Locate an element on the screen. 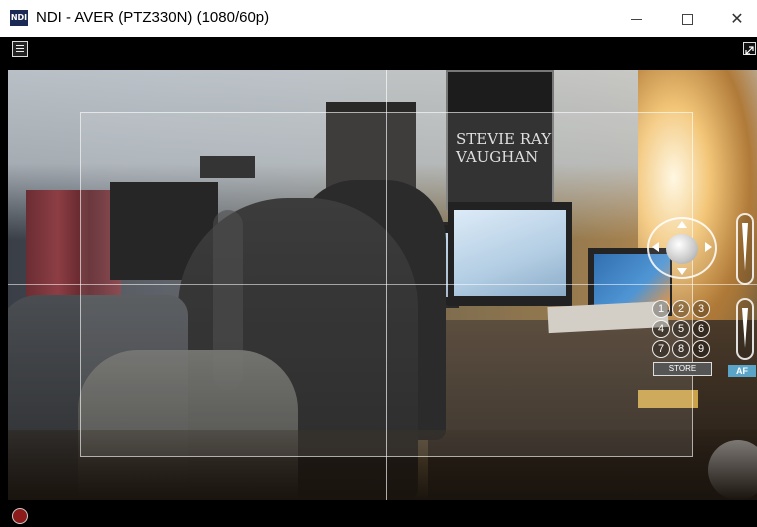 This screenshot has width=757, height=527. preset-grid: 1 2 3 4 5 6 7 8 9 is located at coordinates (683, 329).